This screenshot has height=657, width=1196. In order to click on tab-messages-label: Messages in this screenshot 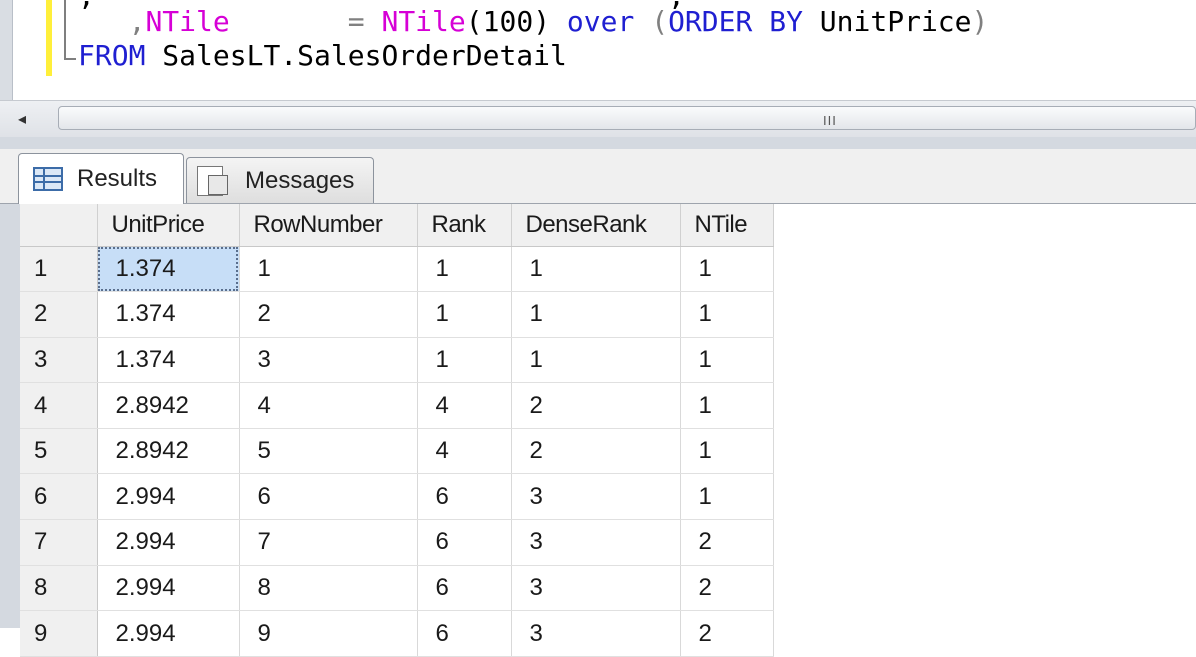, I will do `click(300, 180)`.